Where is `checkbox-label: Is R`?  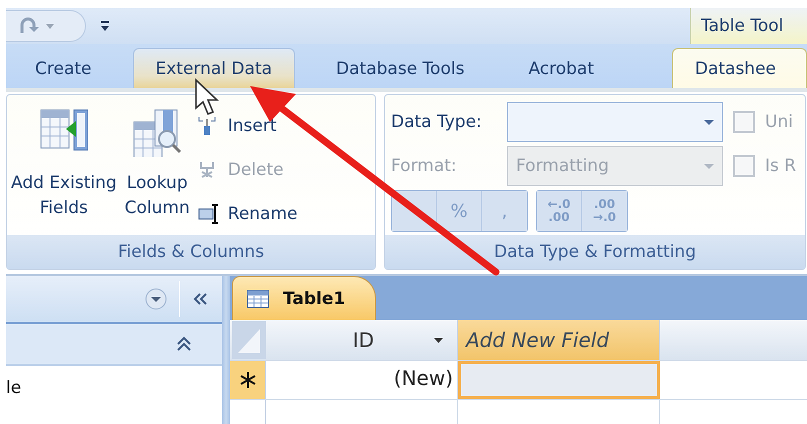
checkbox-label: Is R is located at coordinates (780, 166).